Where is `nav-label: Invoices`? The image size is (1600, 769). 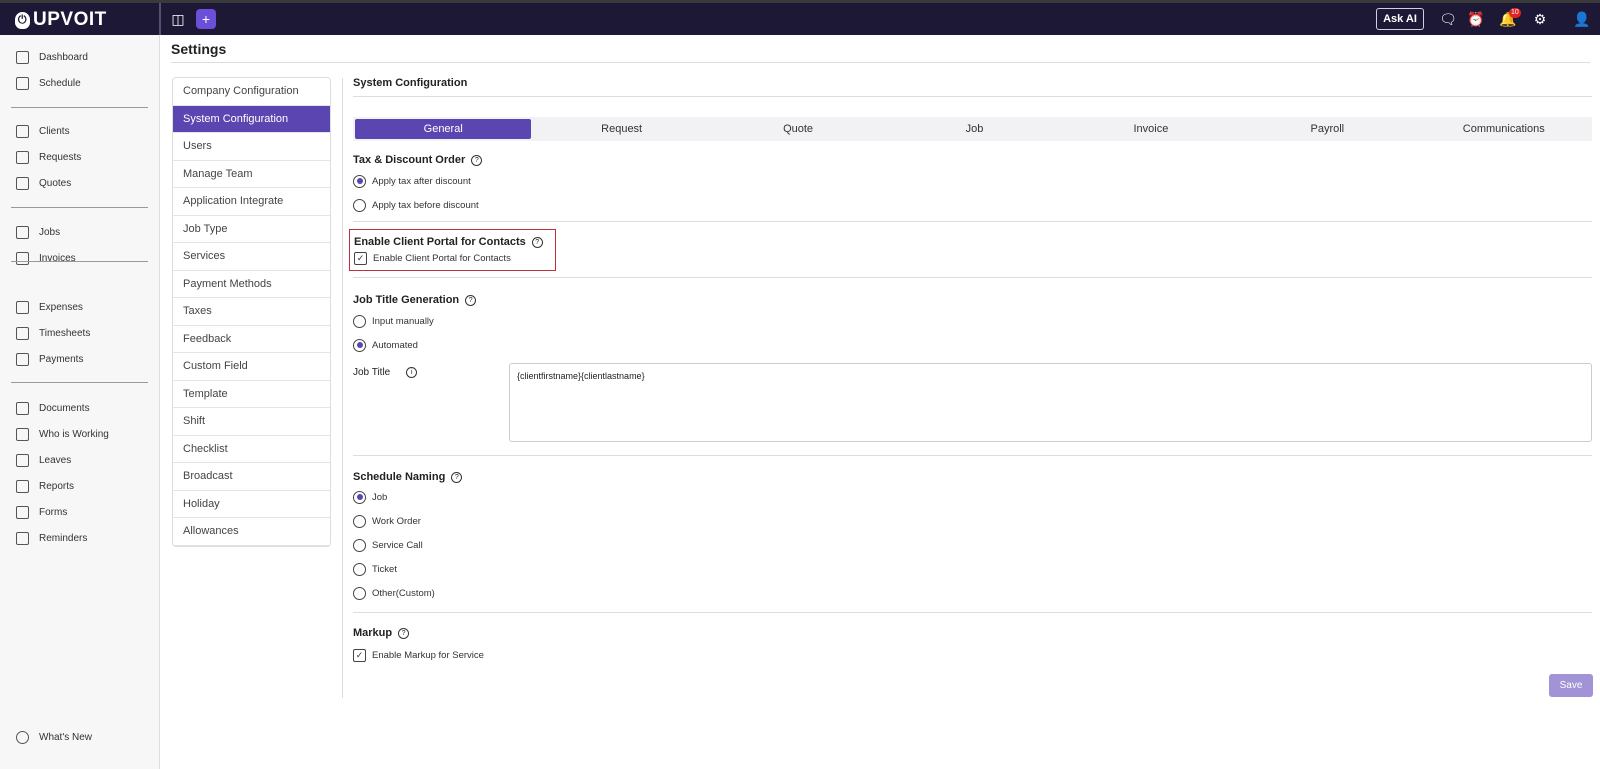
nav-label: Invoices is located at coordinates (57, 258).